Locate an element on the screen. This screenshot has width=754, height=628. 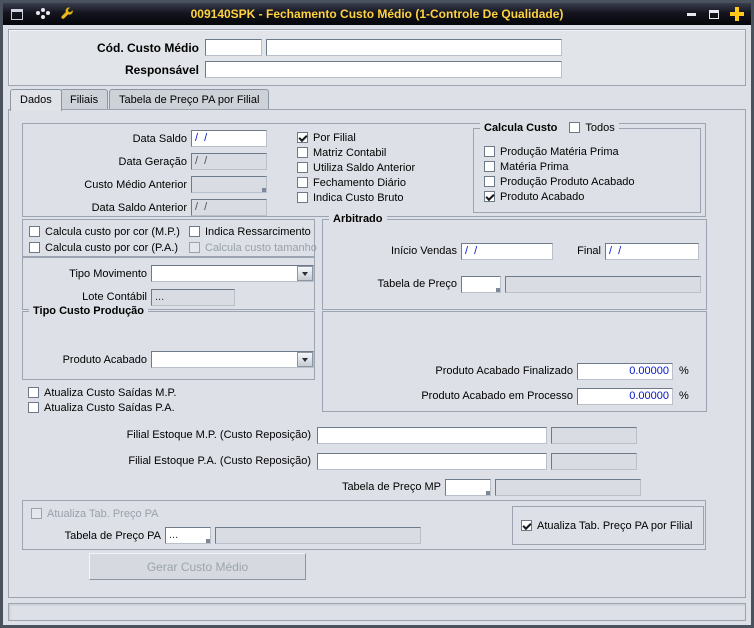
produto-acabado-label: Produto Acabado is located at coordinates (104, 360).